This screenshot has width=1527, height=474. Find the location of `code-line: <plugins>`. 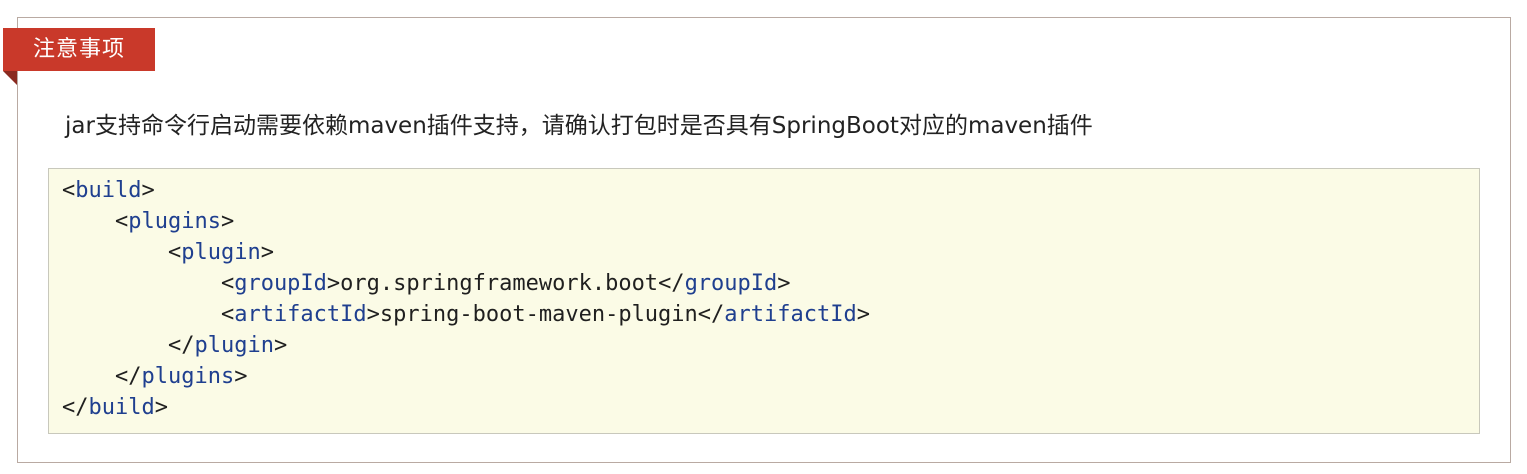

code-line: <plugins> is located at coordinates (174, 221).